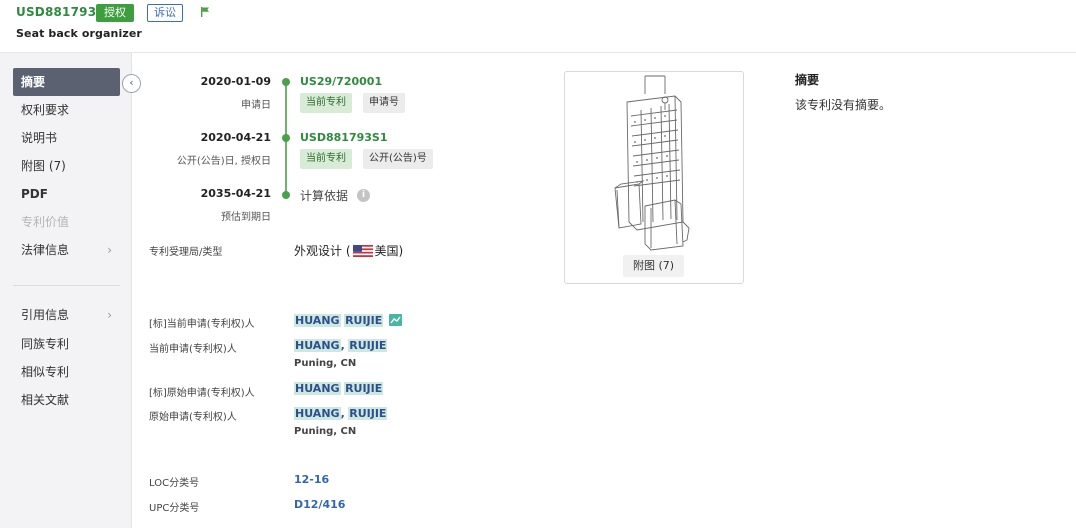 This screenshot has width=1076, height=528. I want to click on status-badge: 授权, so click(115, 13).